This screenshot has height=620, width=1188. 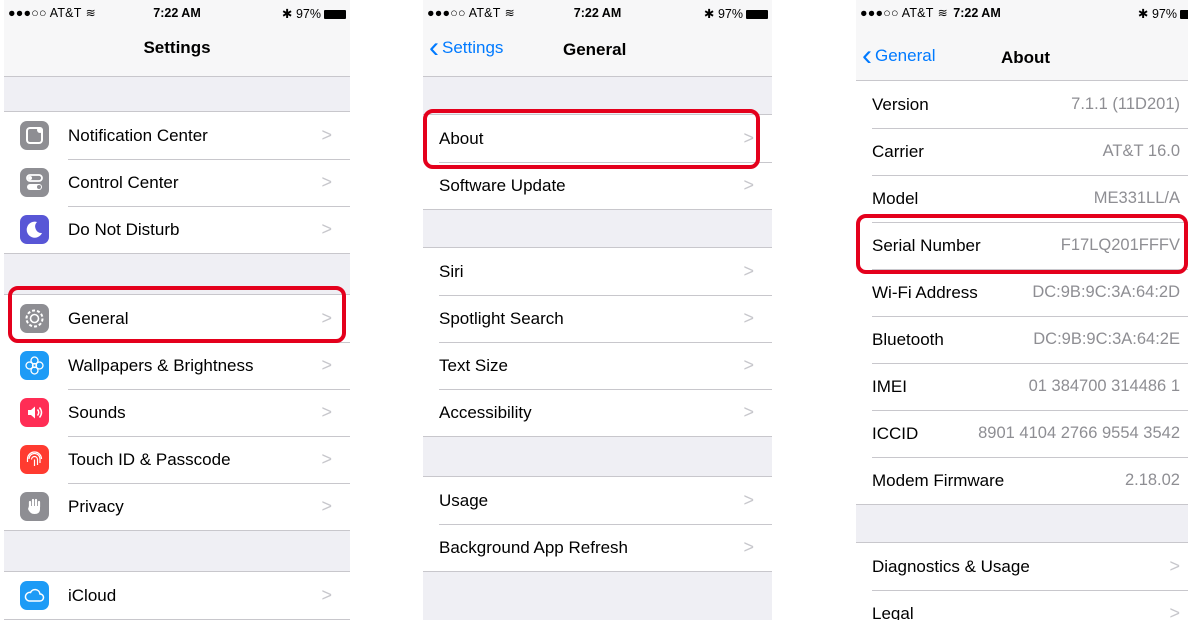 What do you see at coordinates (1022, 104) in the screenshot?
I see `about-row-version: Version 7.1.1 (11D201)` at bounding box center [1022, 104].